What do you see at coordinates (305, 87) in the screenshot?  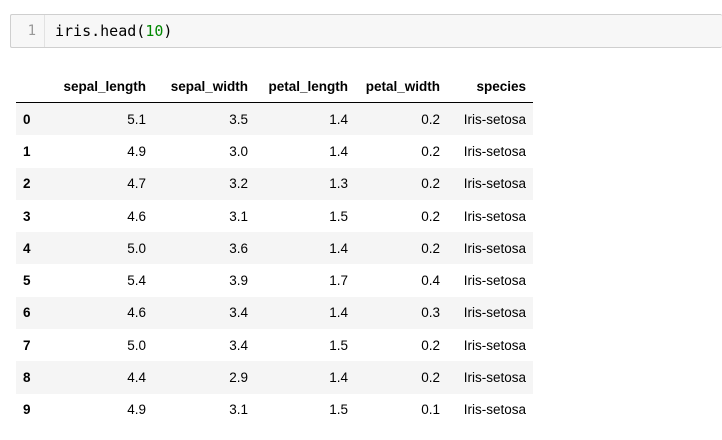 I see `column-header: petal_length` at bounding box center [305, 87].